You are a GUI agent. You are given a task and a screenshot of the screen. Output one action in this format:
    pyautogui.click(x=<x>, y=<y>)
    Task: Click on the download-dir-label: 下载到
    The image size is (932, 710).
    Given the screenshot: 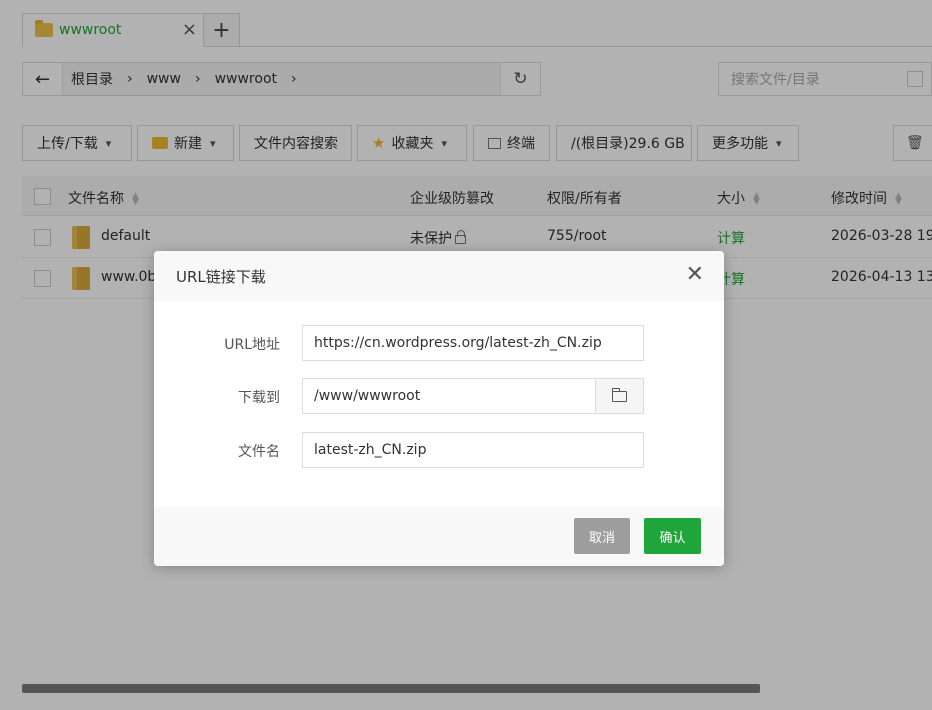 What is the action you would take?
    pyautogui.click(x=259, y=398)
    